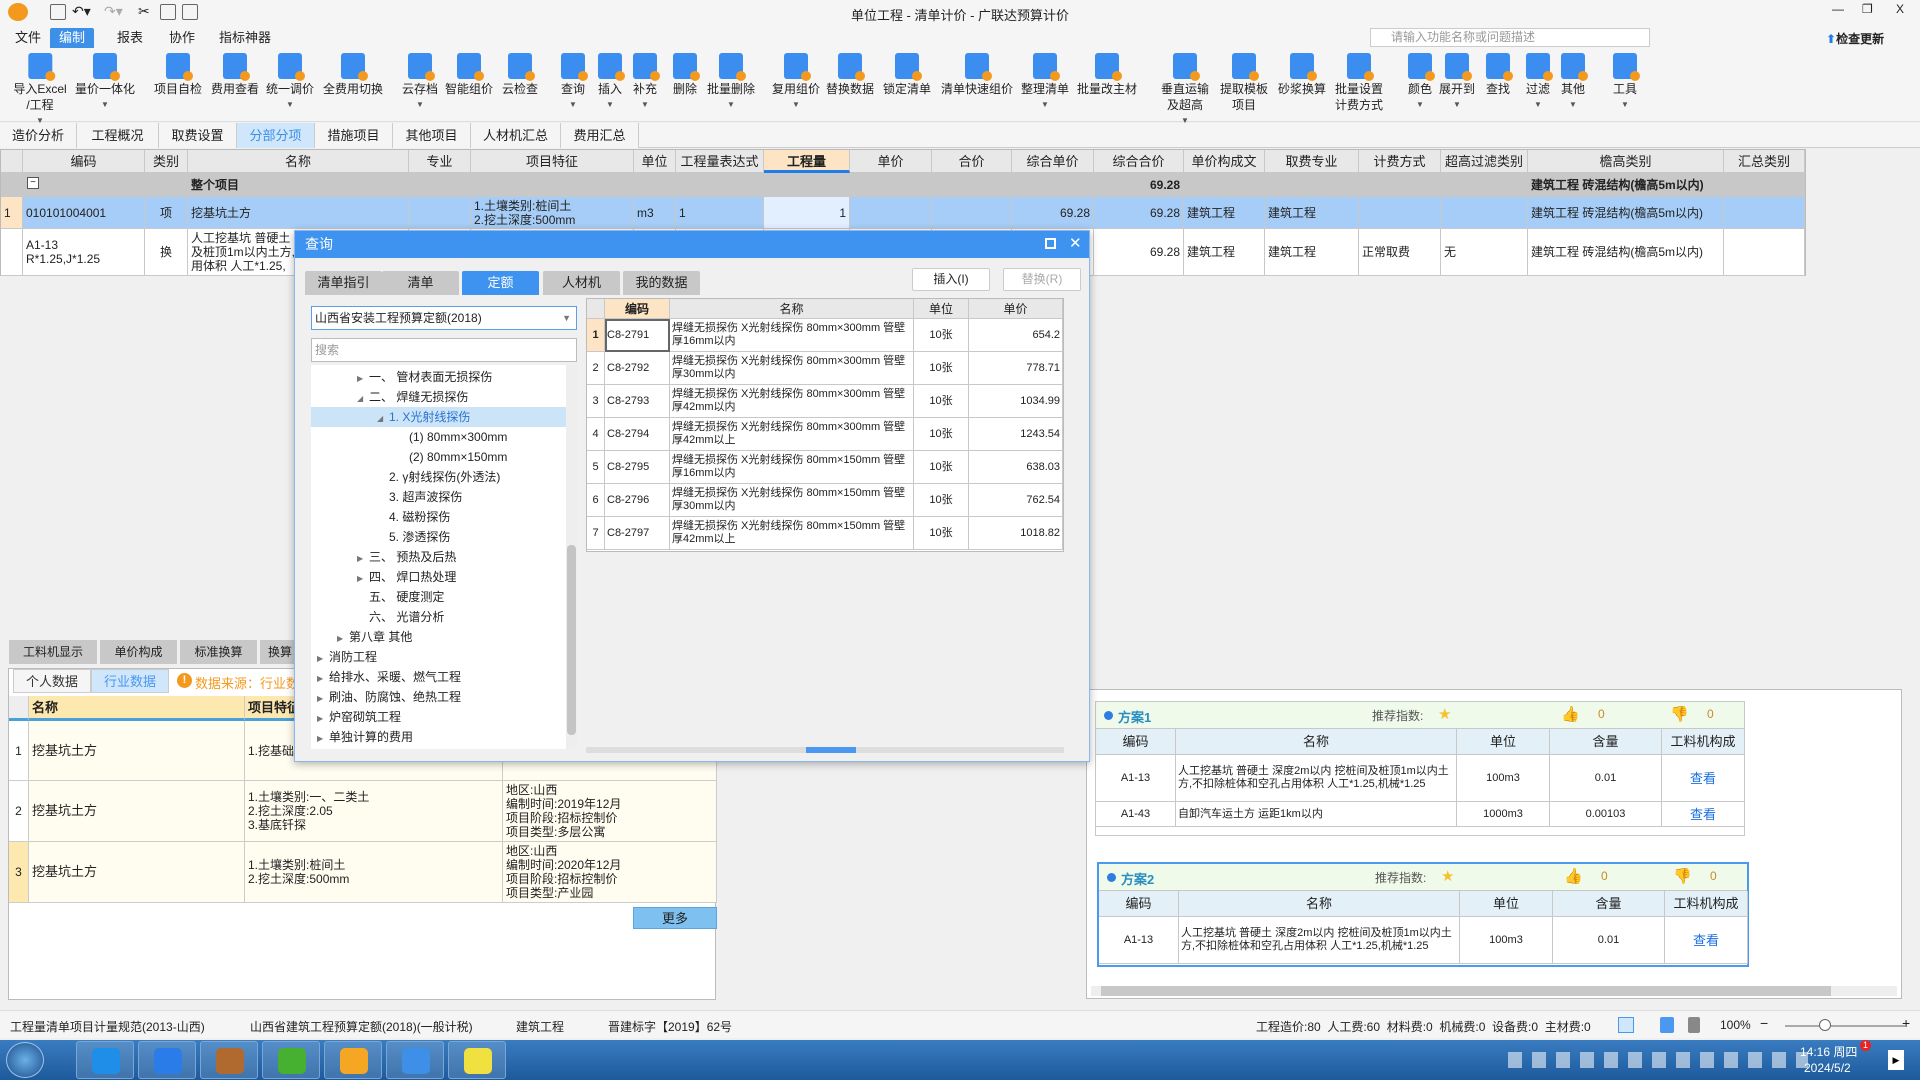  What do you see at coordinates (1499, 75) in the screenshot?
I see `ribbon-button-26: 查找` at bounding box center [1499, 75].